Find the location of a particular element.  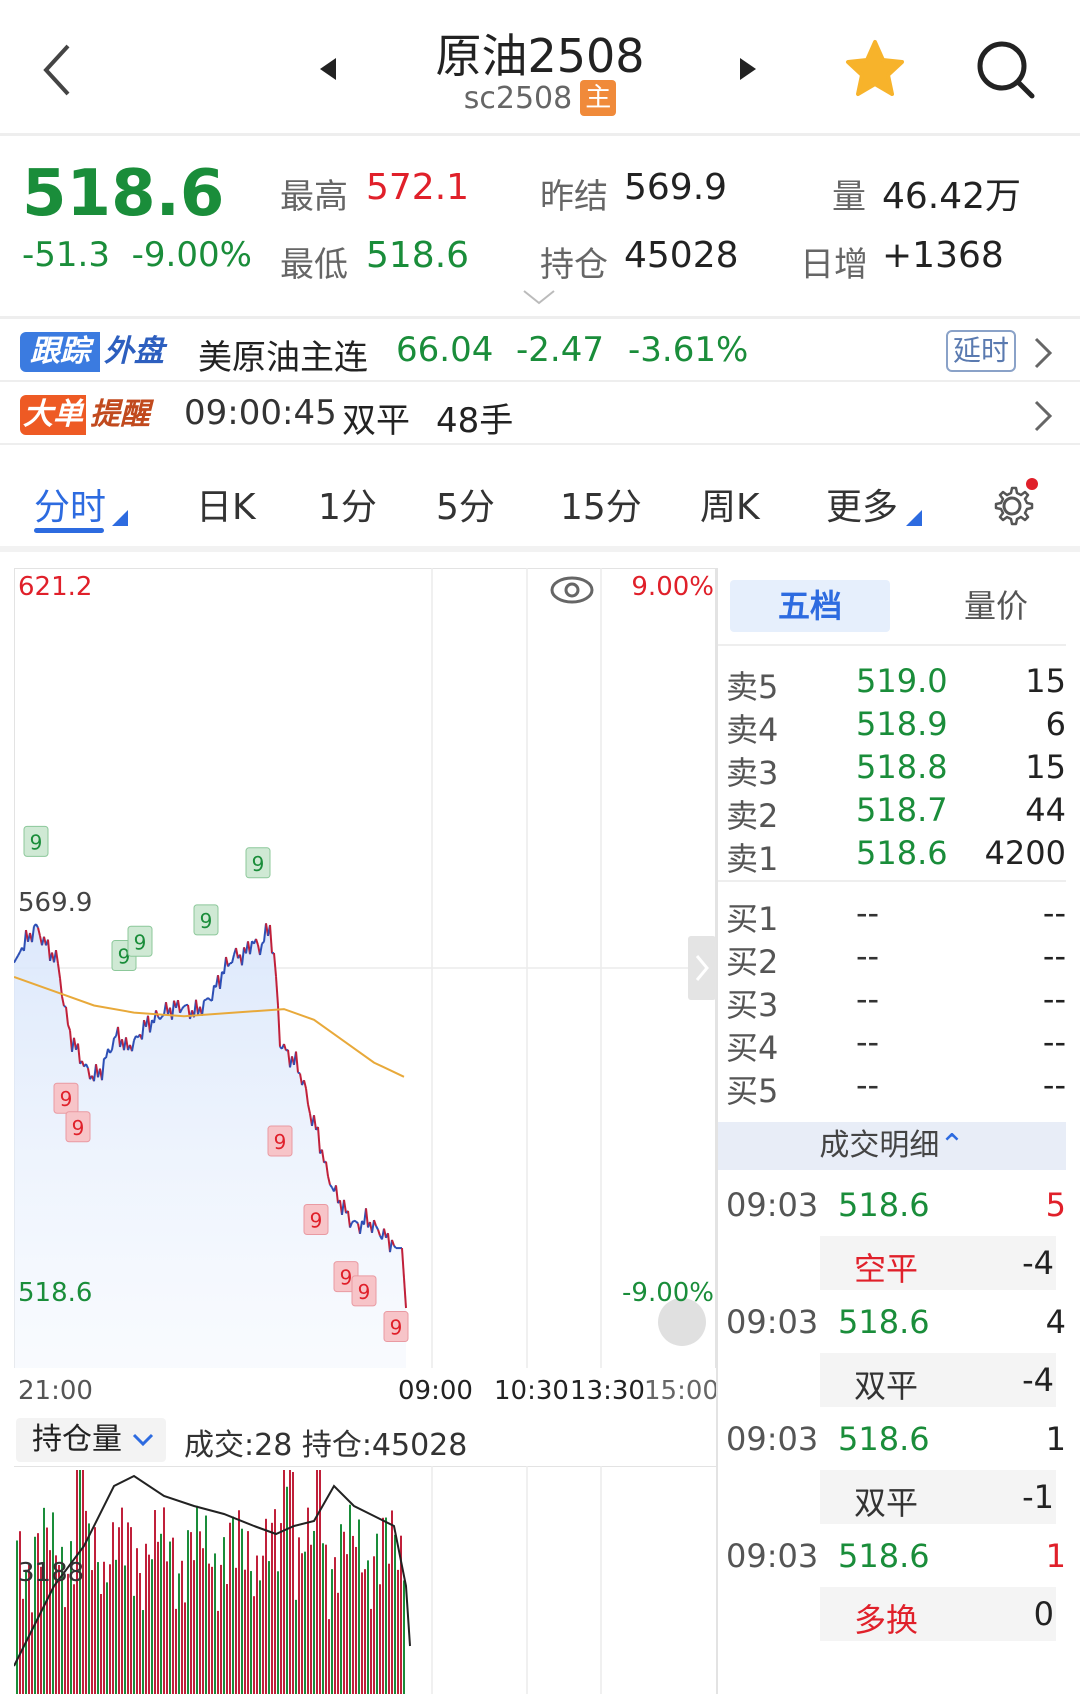

favorite-star-icon is located at coordinates (875, 69).